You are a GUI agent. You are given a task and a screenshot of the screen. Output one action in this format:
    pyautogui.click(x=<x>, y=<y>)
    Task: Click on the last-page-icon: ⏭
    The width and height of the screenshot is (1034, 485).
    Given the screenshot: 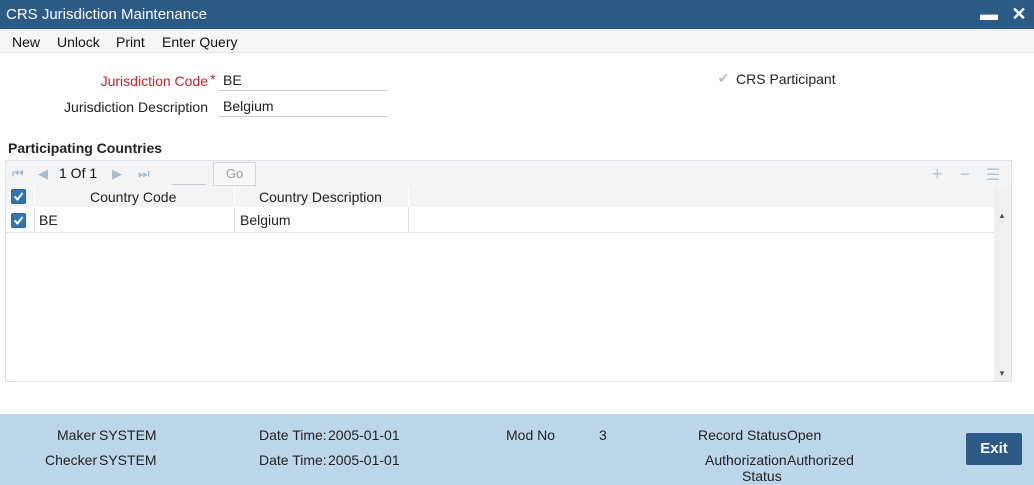 What is the action you would take?
    pyautogui.click(x=144, y=174)
    